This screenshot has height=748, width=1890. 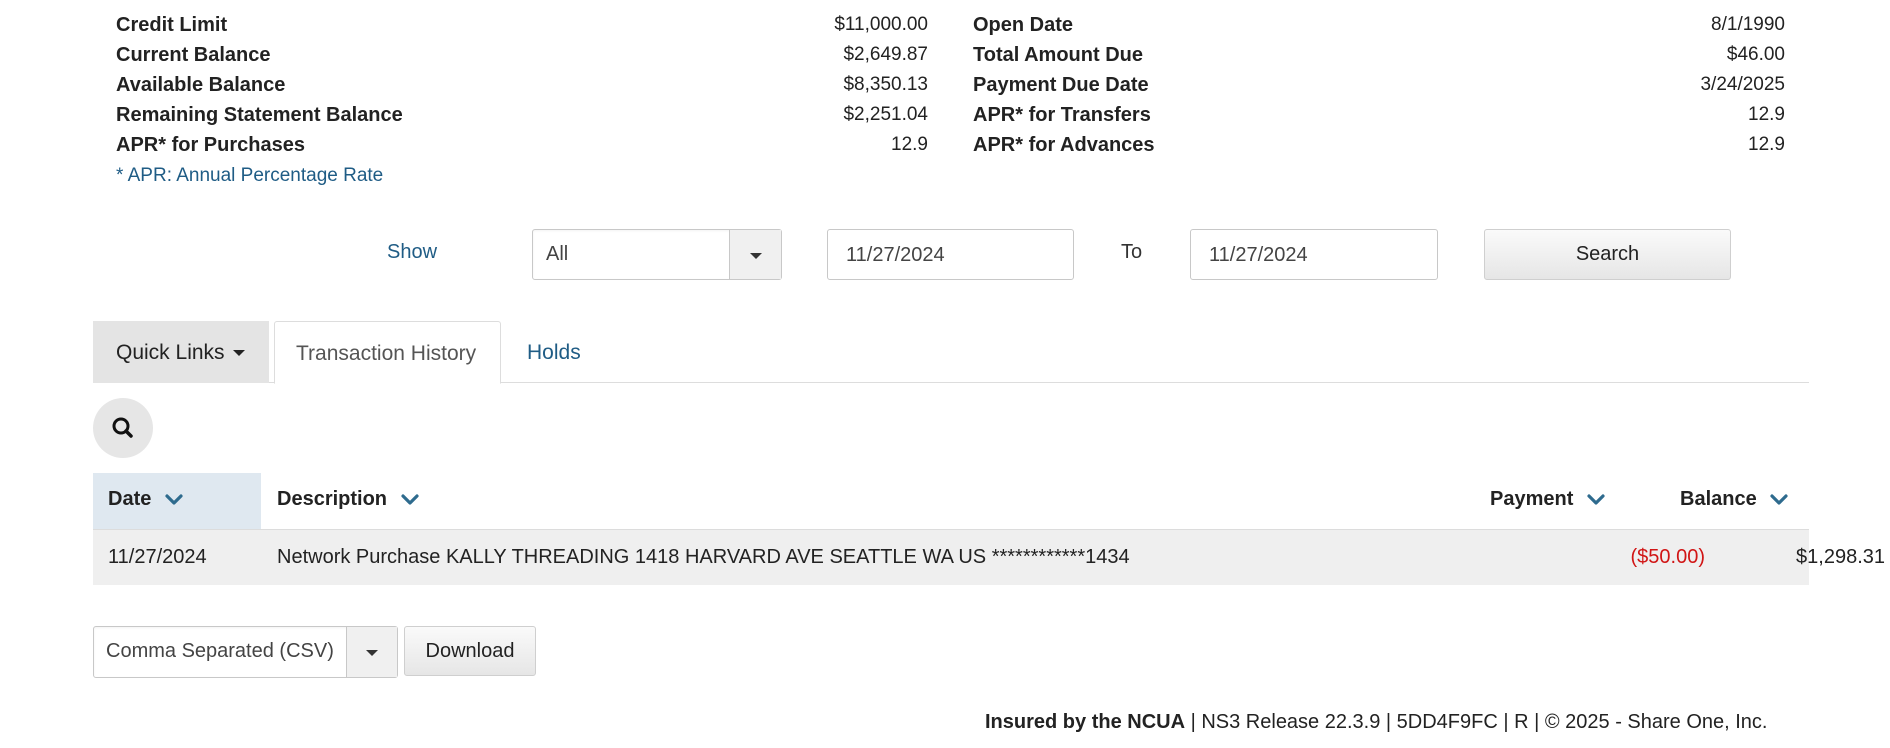 What do you see at coordinates (1023, 25) in the screenshot?
I see `summary-label: Open Date` at bounding box center [1023, 25].